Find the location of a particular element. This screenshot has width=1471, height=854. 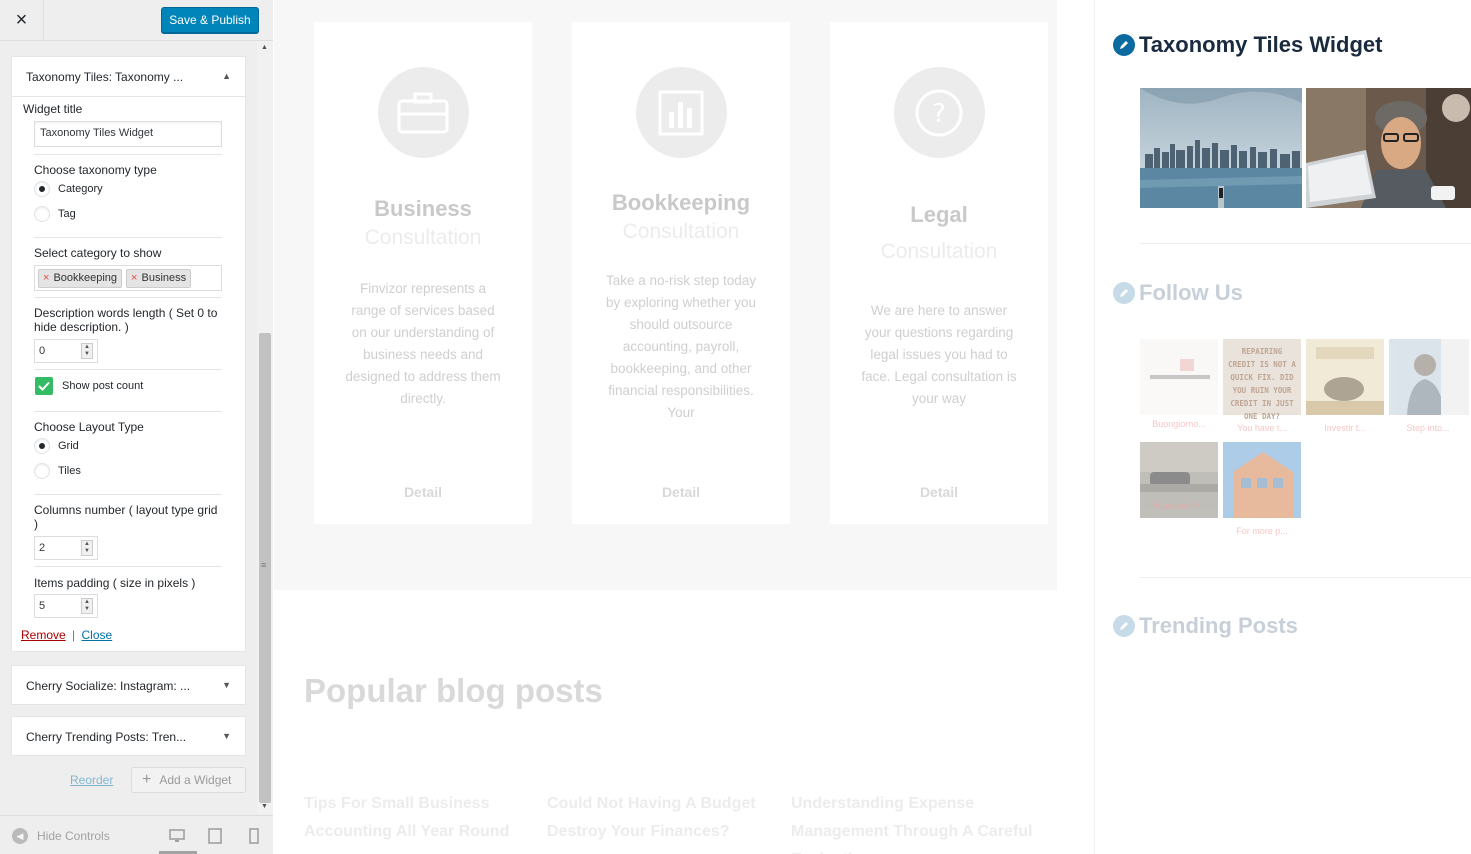

remove-link: Remove is located at coordinates (43, 635).